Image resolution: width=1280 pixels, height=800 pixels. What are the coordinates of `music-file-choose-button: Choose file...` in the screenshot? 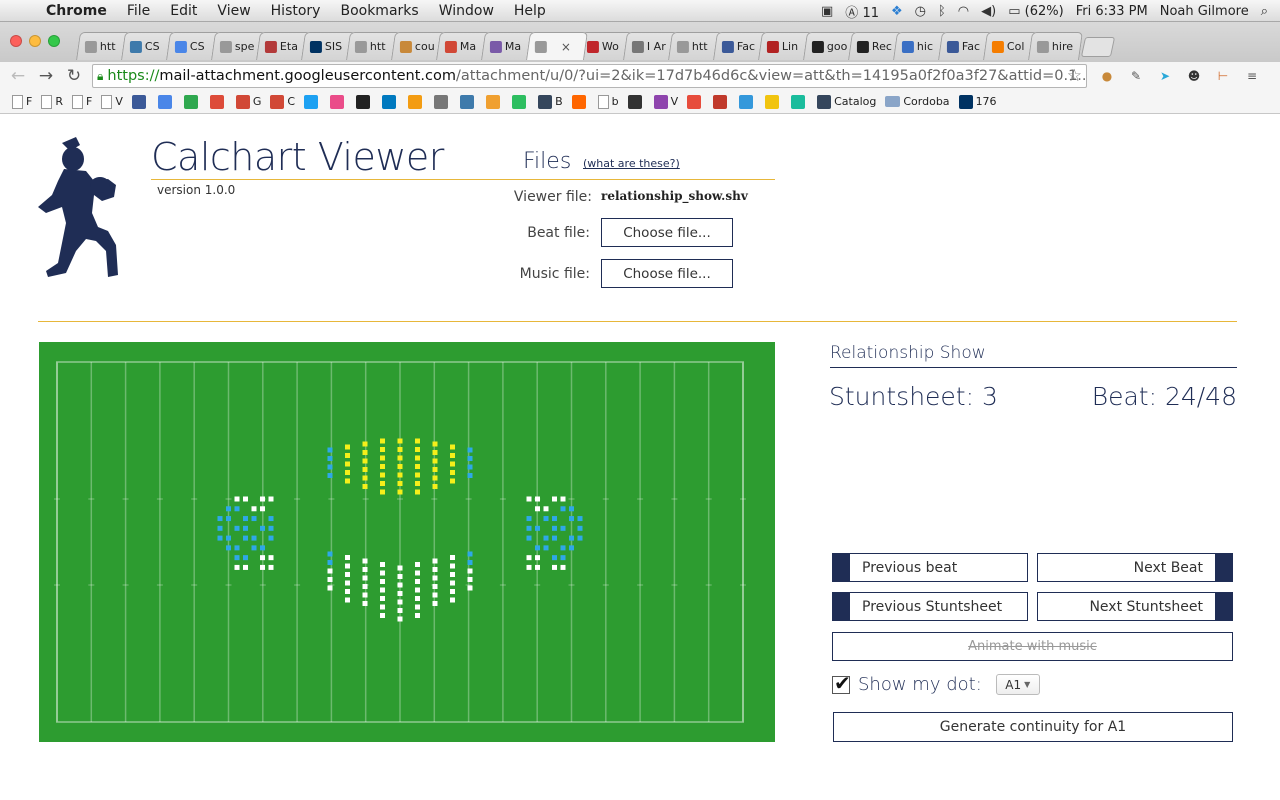 It's located at (667, 273).